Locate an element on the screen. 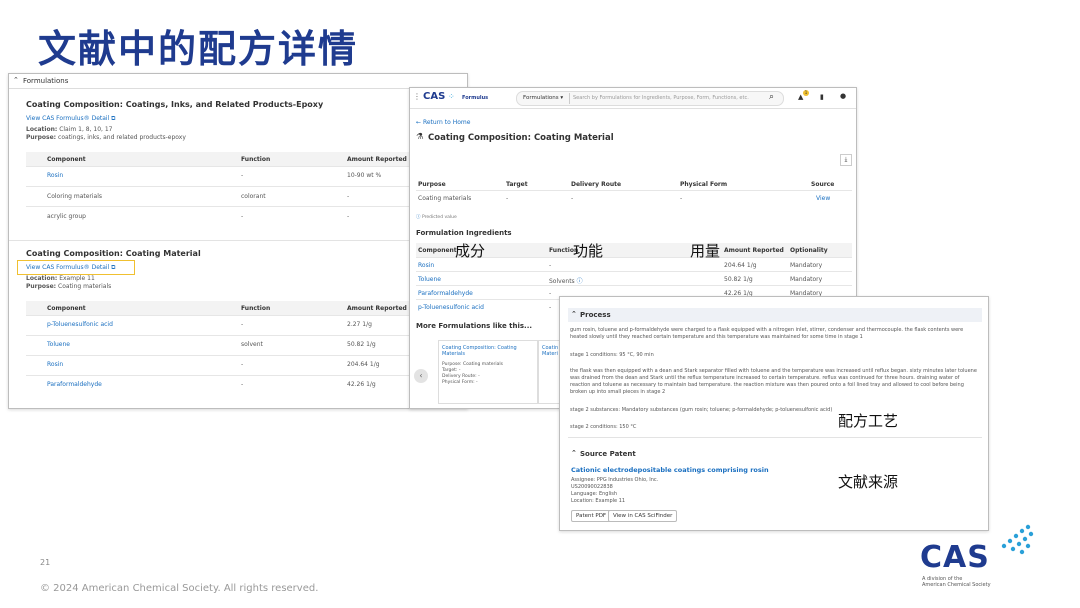  bookmark-icon: ▮ is located at coordinates (822, 97).